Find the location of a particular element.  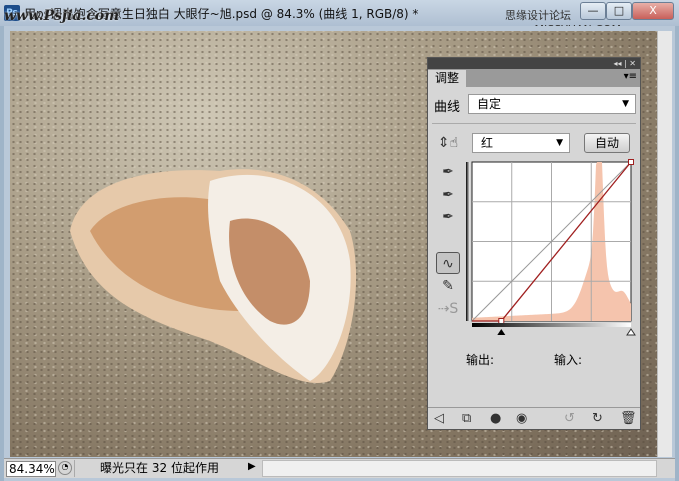

close-button: X is located at coordinates (653, 11).